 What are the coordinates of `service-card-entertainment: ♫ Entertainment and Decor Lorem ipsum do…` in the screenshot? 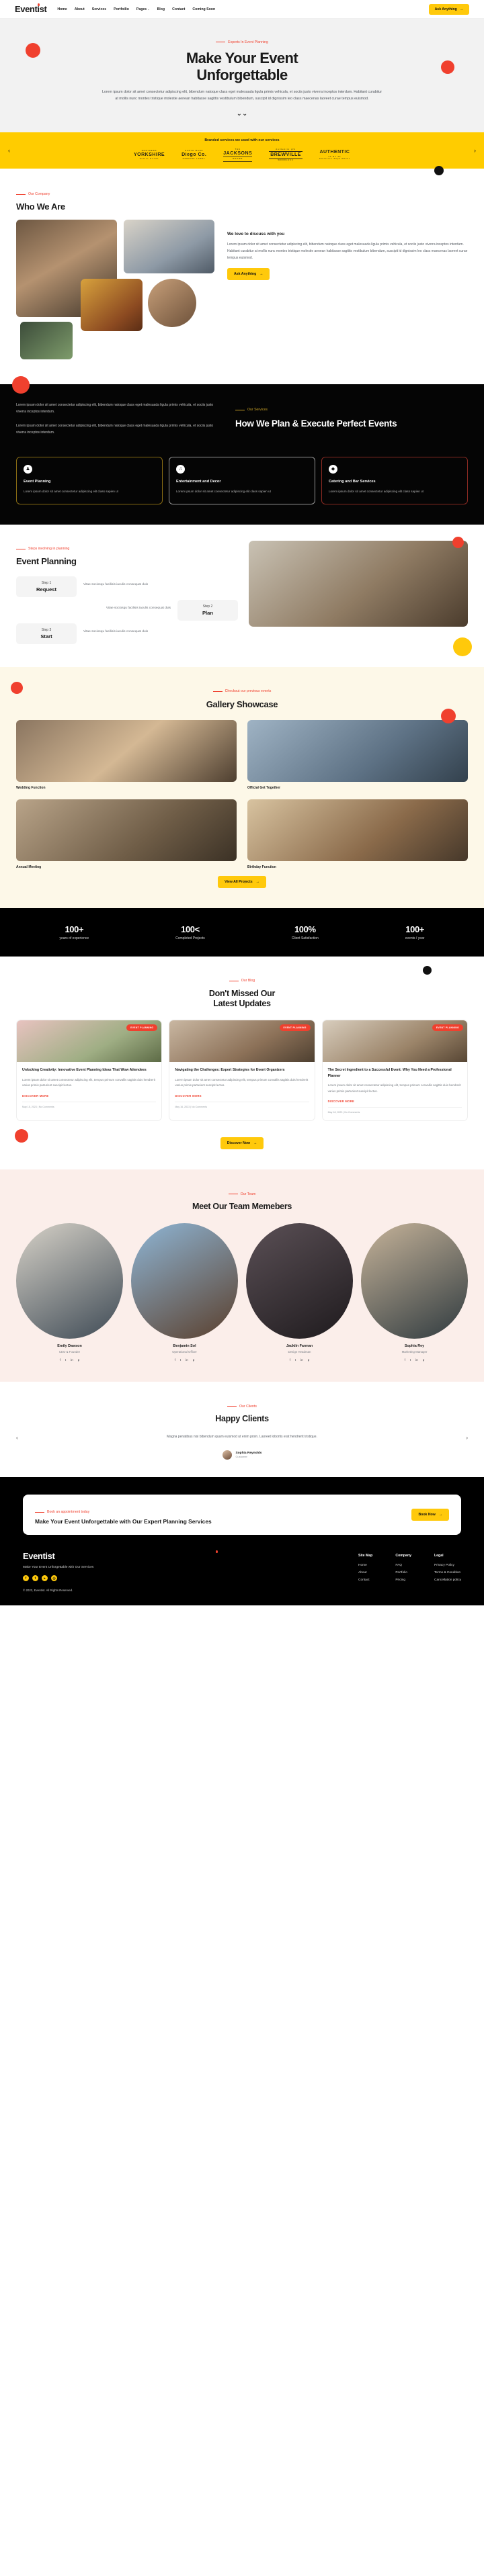 It's located at (242, 480).